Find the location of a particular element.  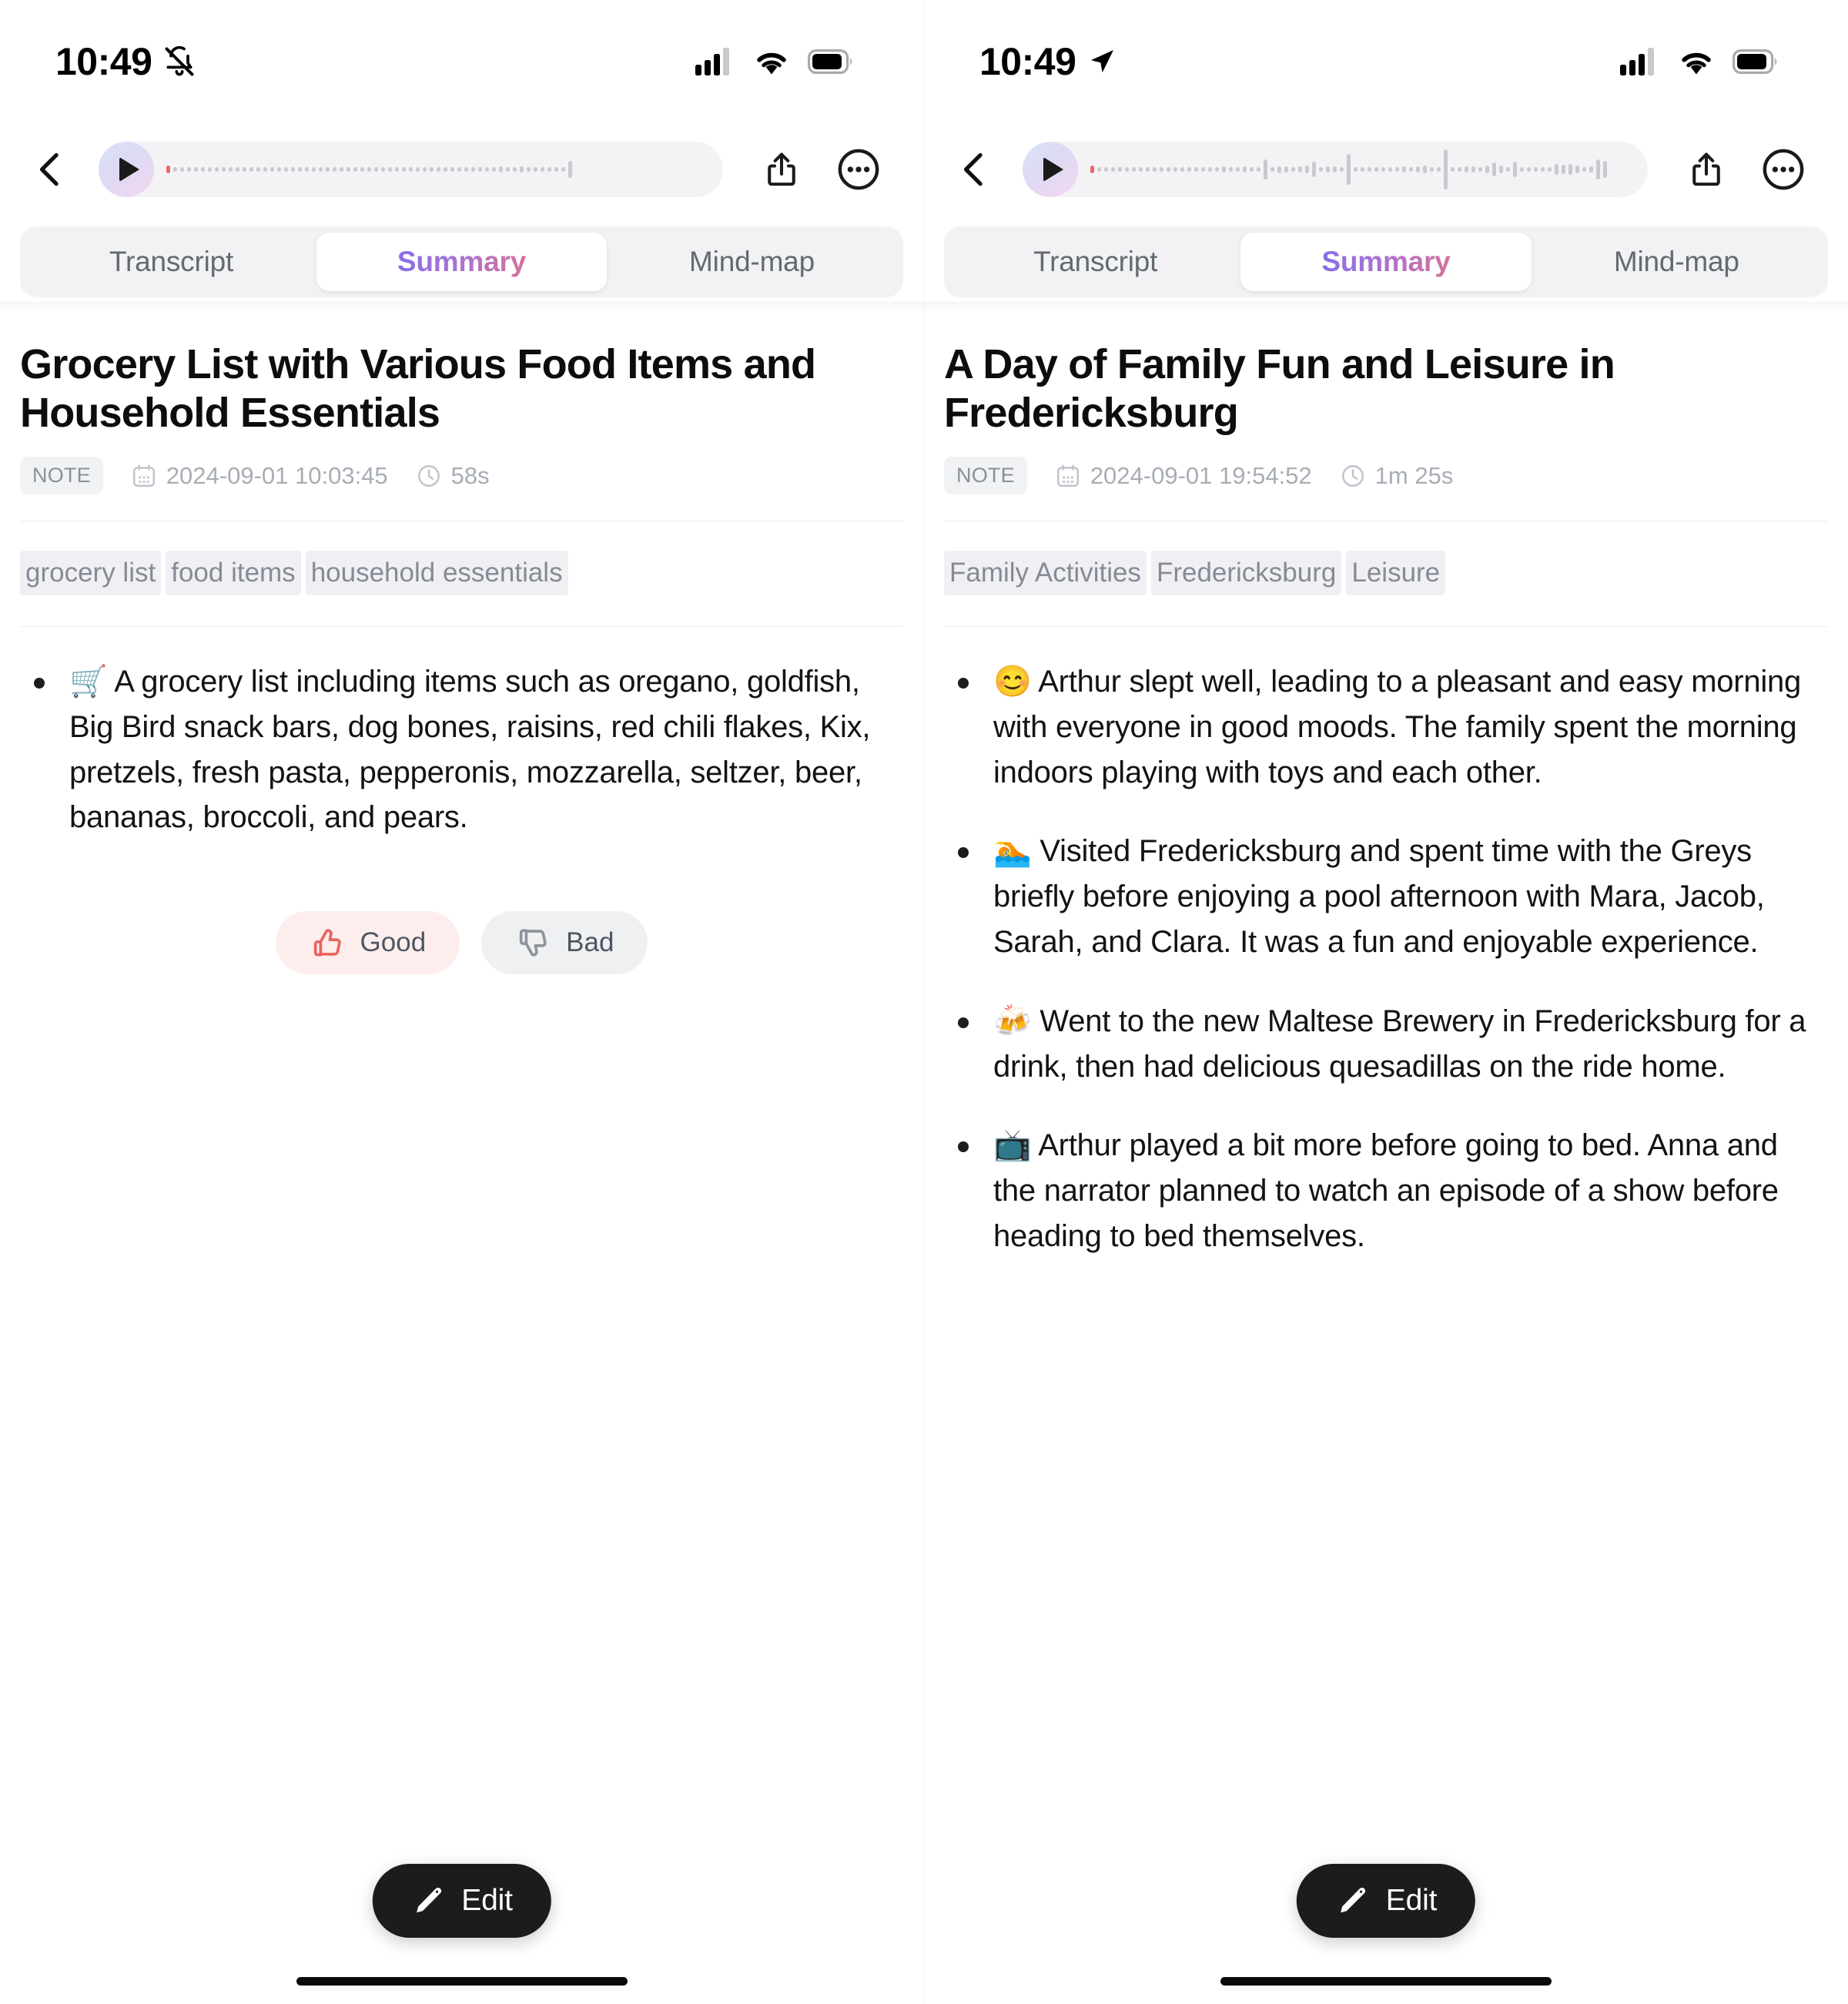

note-meta-row: NOTE 2024-09-01 19:54:52 1m 25s is located at coordinates (1386, 489).